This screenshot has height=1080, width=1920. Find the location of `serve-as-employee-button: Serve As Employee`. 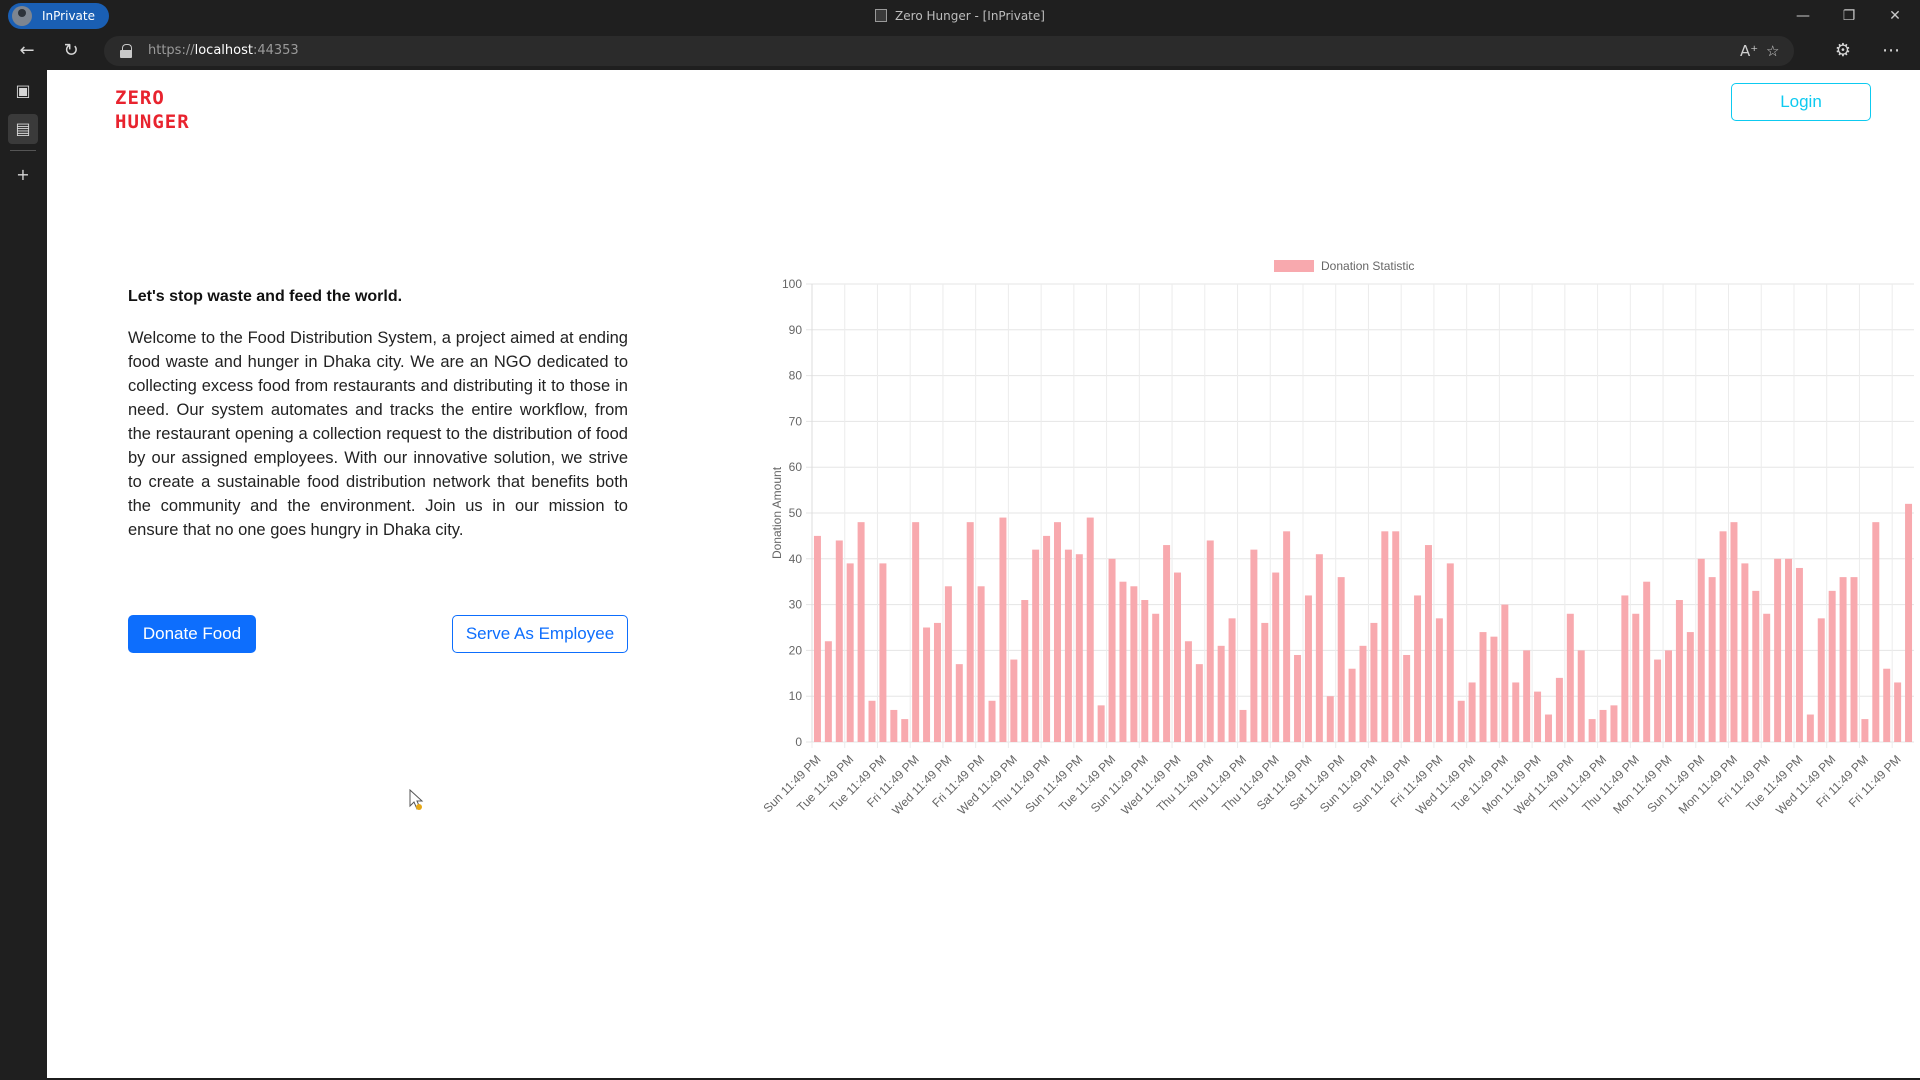

serve-as-employee-button: Serve As Employee is located at coordinates (540, 634).